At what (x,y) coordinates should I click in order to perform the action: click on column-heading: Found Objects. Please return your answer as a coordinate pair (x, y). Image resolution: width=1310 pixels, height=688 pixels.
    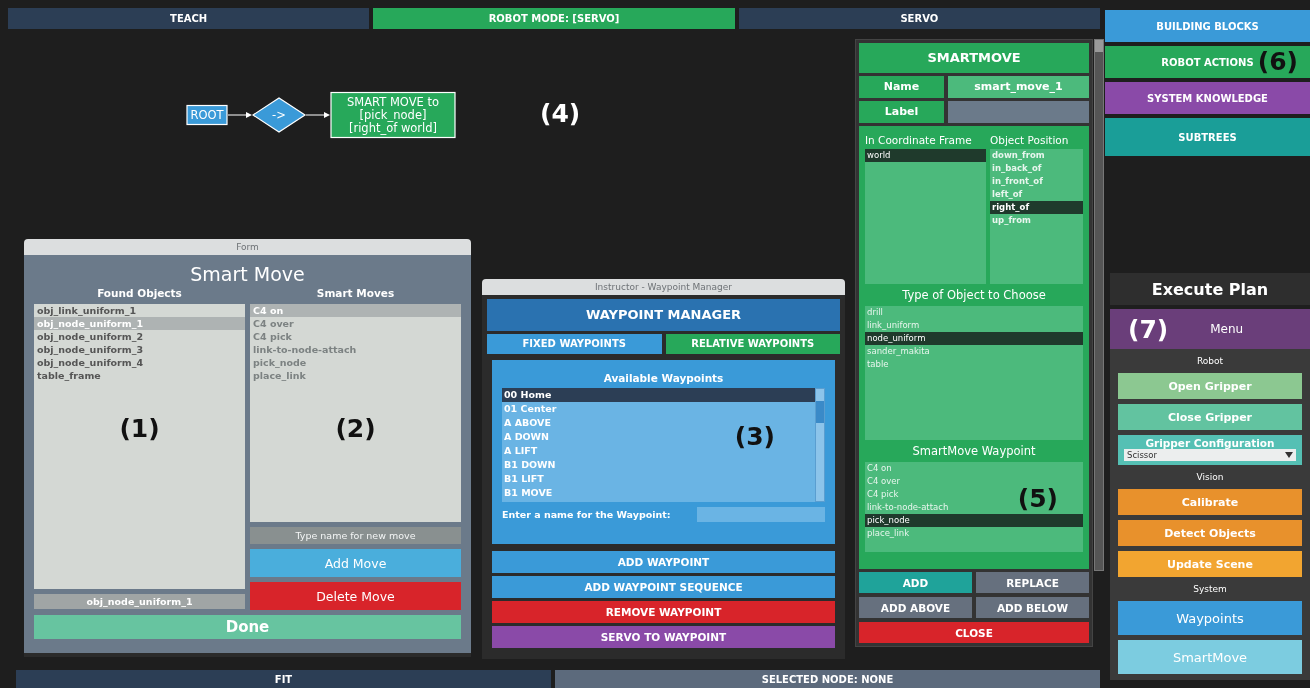
    Looking at the image, I should click on (139, 293).